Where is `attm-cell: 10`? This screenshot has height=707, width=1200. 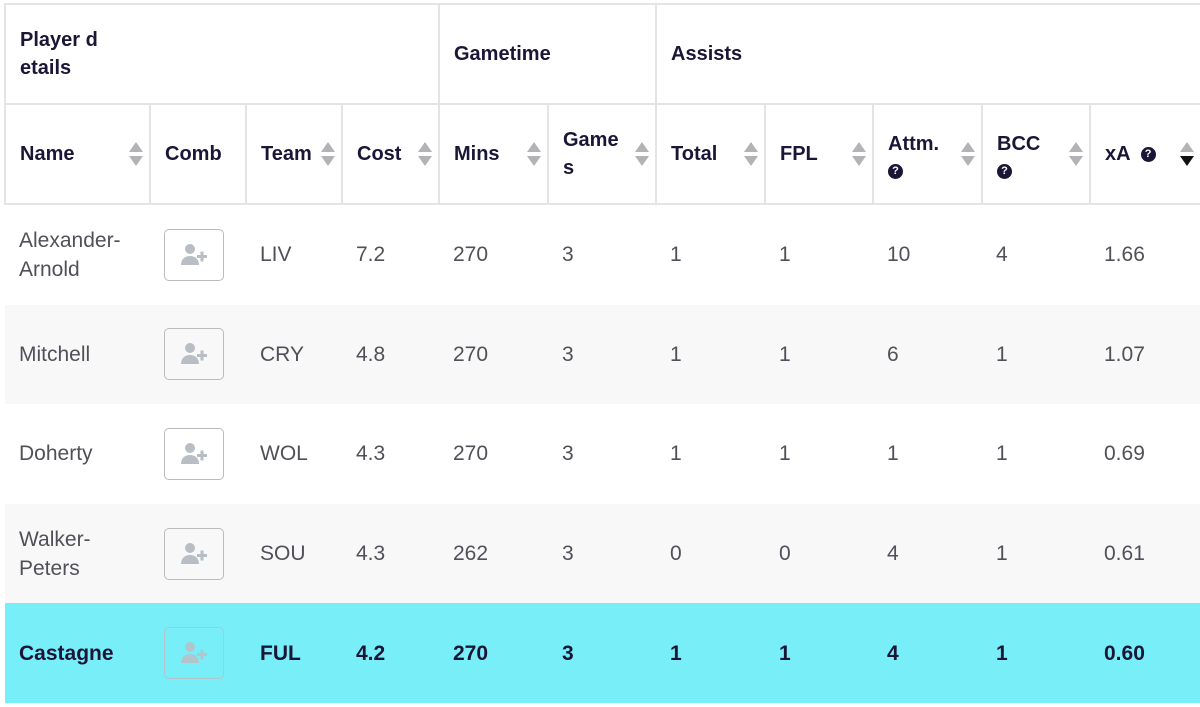
attm-cell: 10 is located at coordinates (927, 254).